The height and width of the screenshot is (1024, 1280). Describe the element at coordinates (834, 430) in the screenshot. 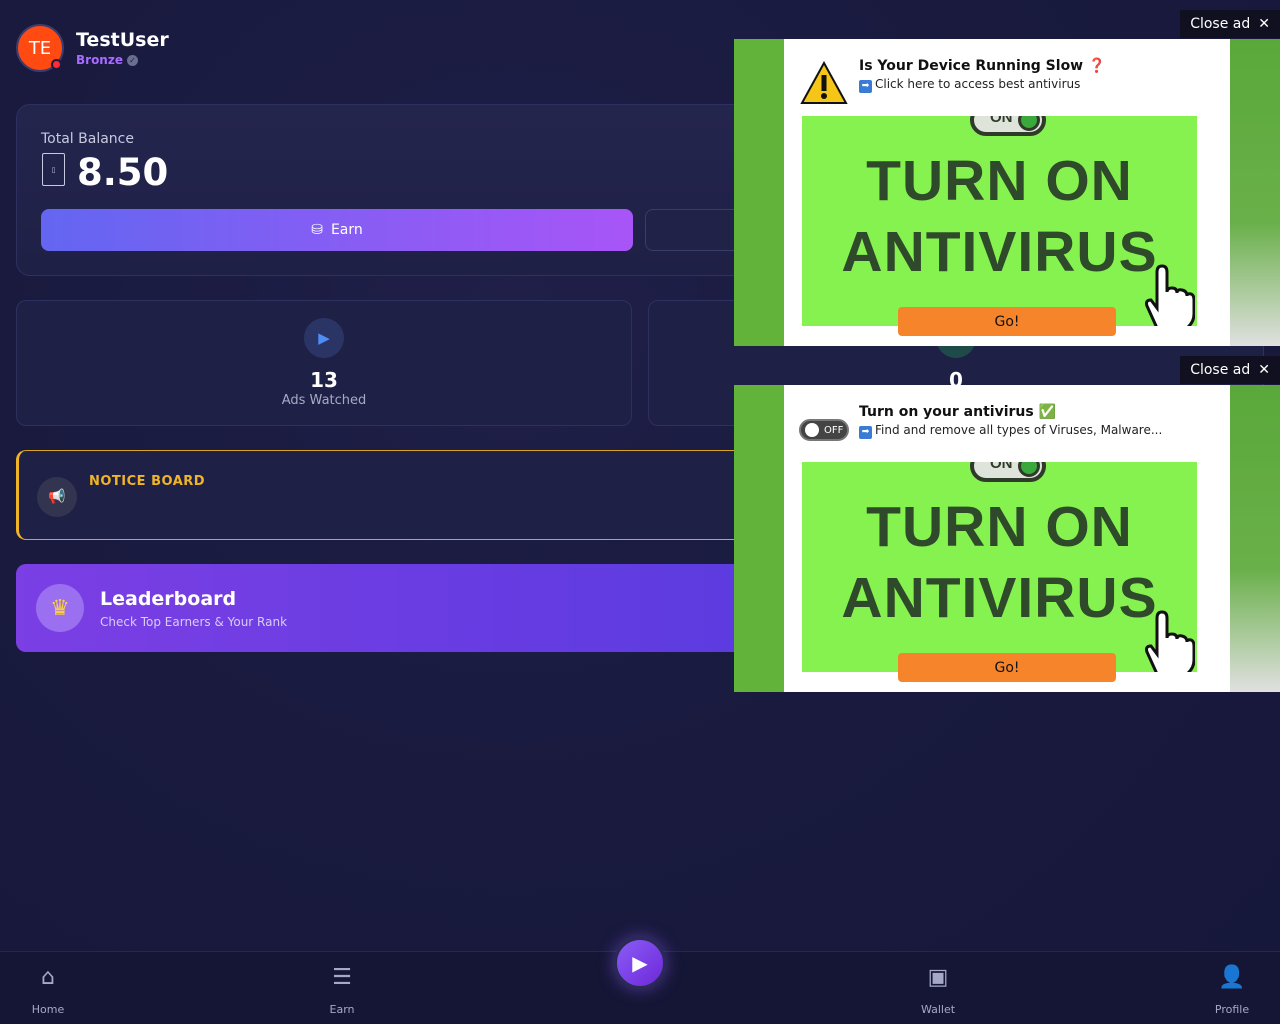

I see `toggle-label: OFF` at that location.